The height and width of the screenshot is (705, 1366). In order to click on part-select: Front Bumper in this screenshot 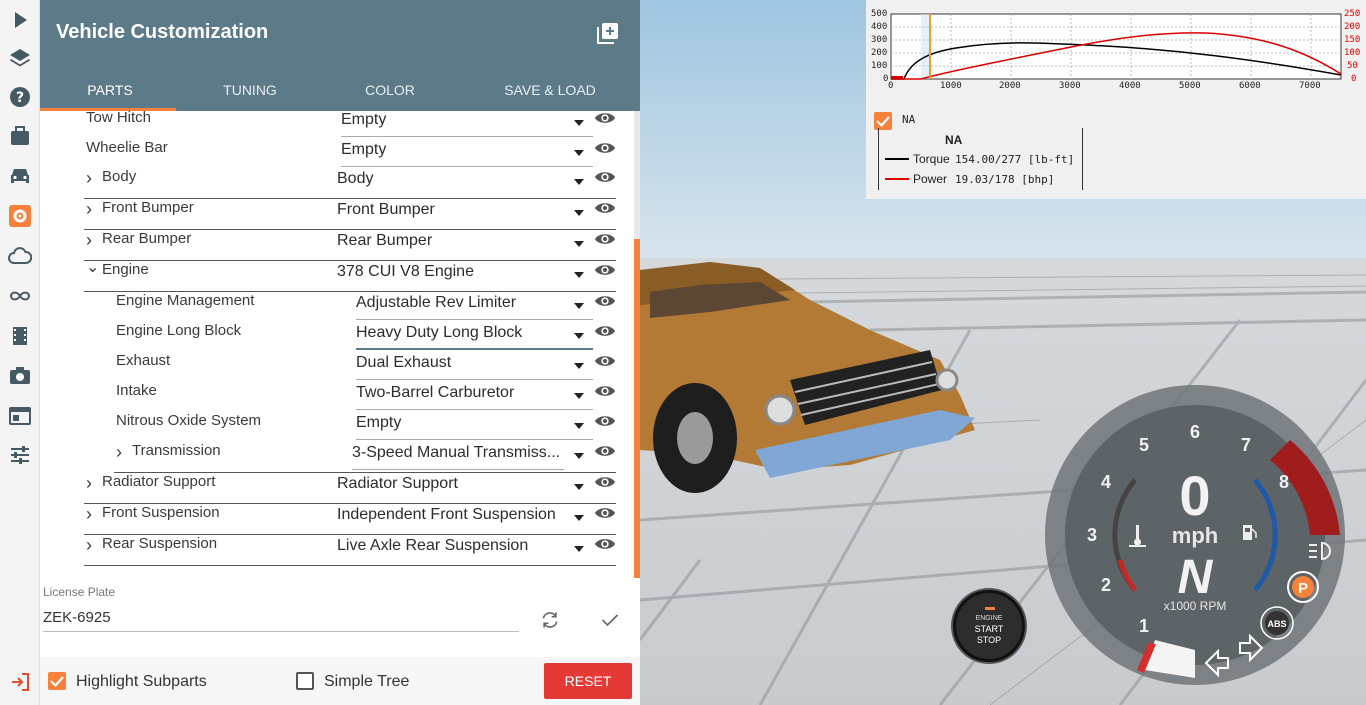, I will do `click(465, 214)`.